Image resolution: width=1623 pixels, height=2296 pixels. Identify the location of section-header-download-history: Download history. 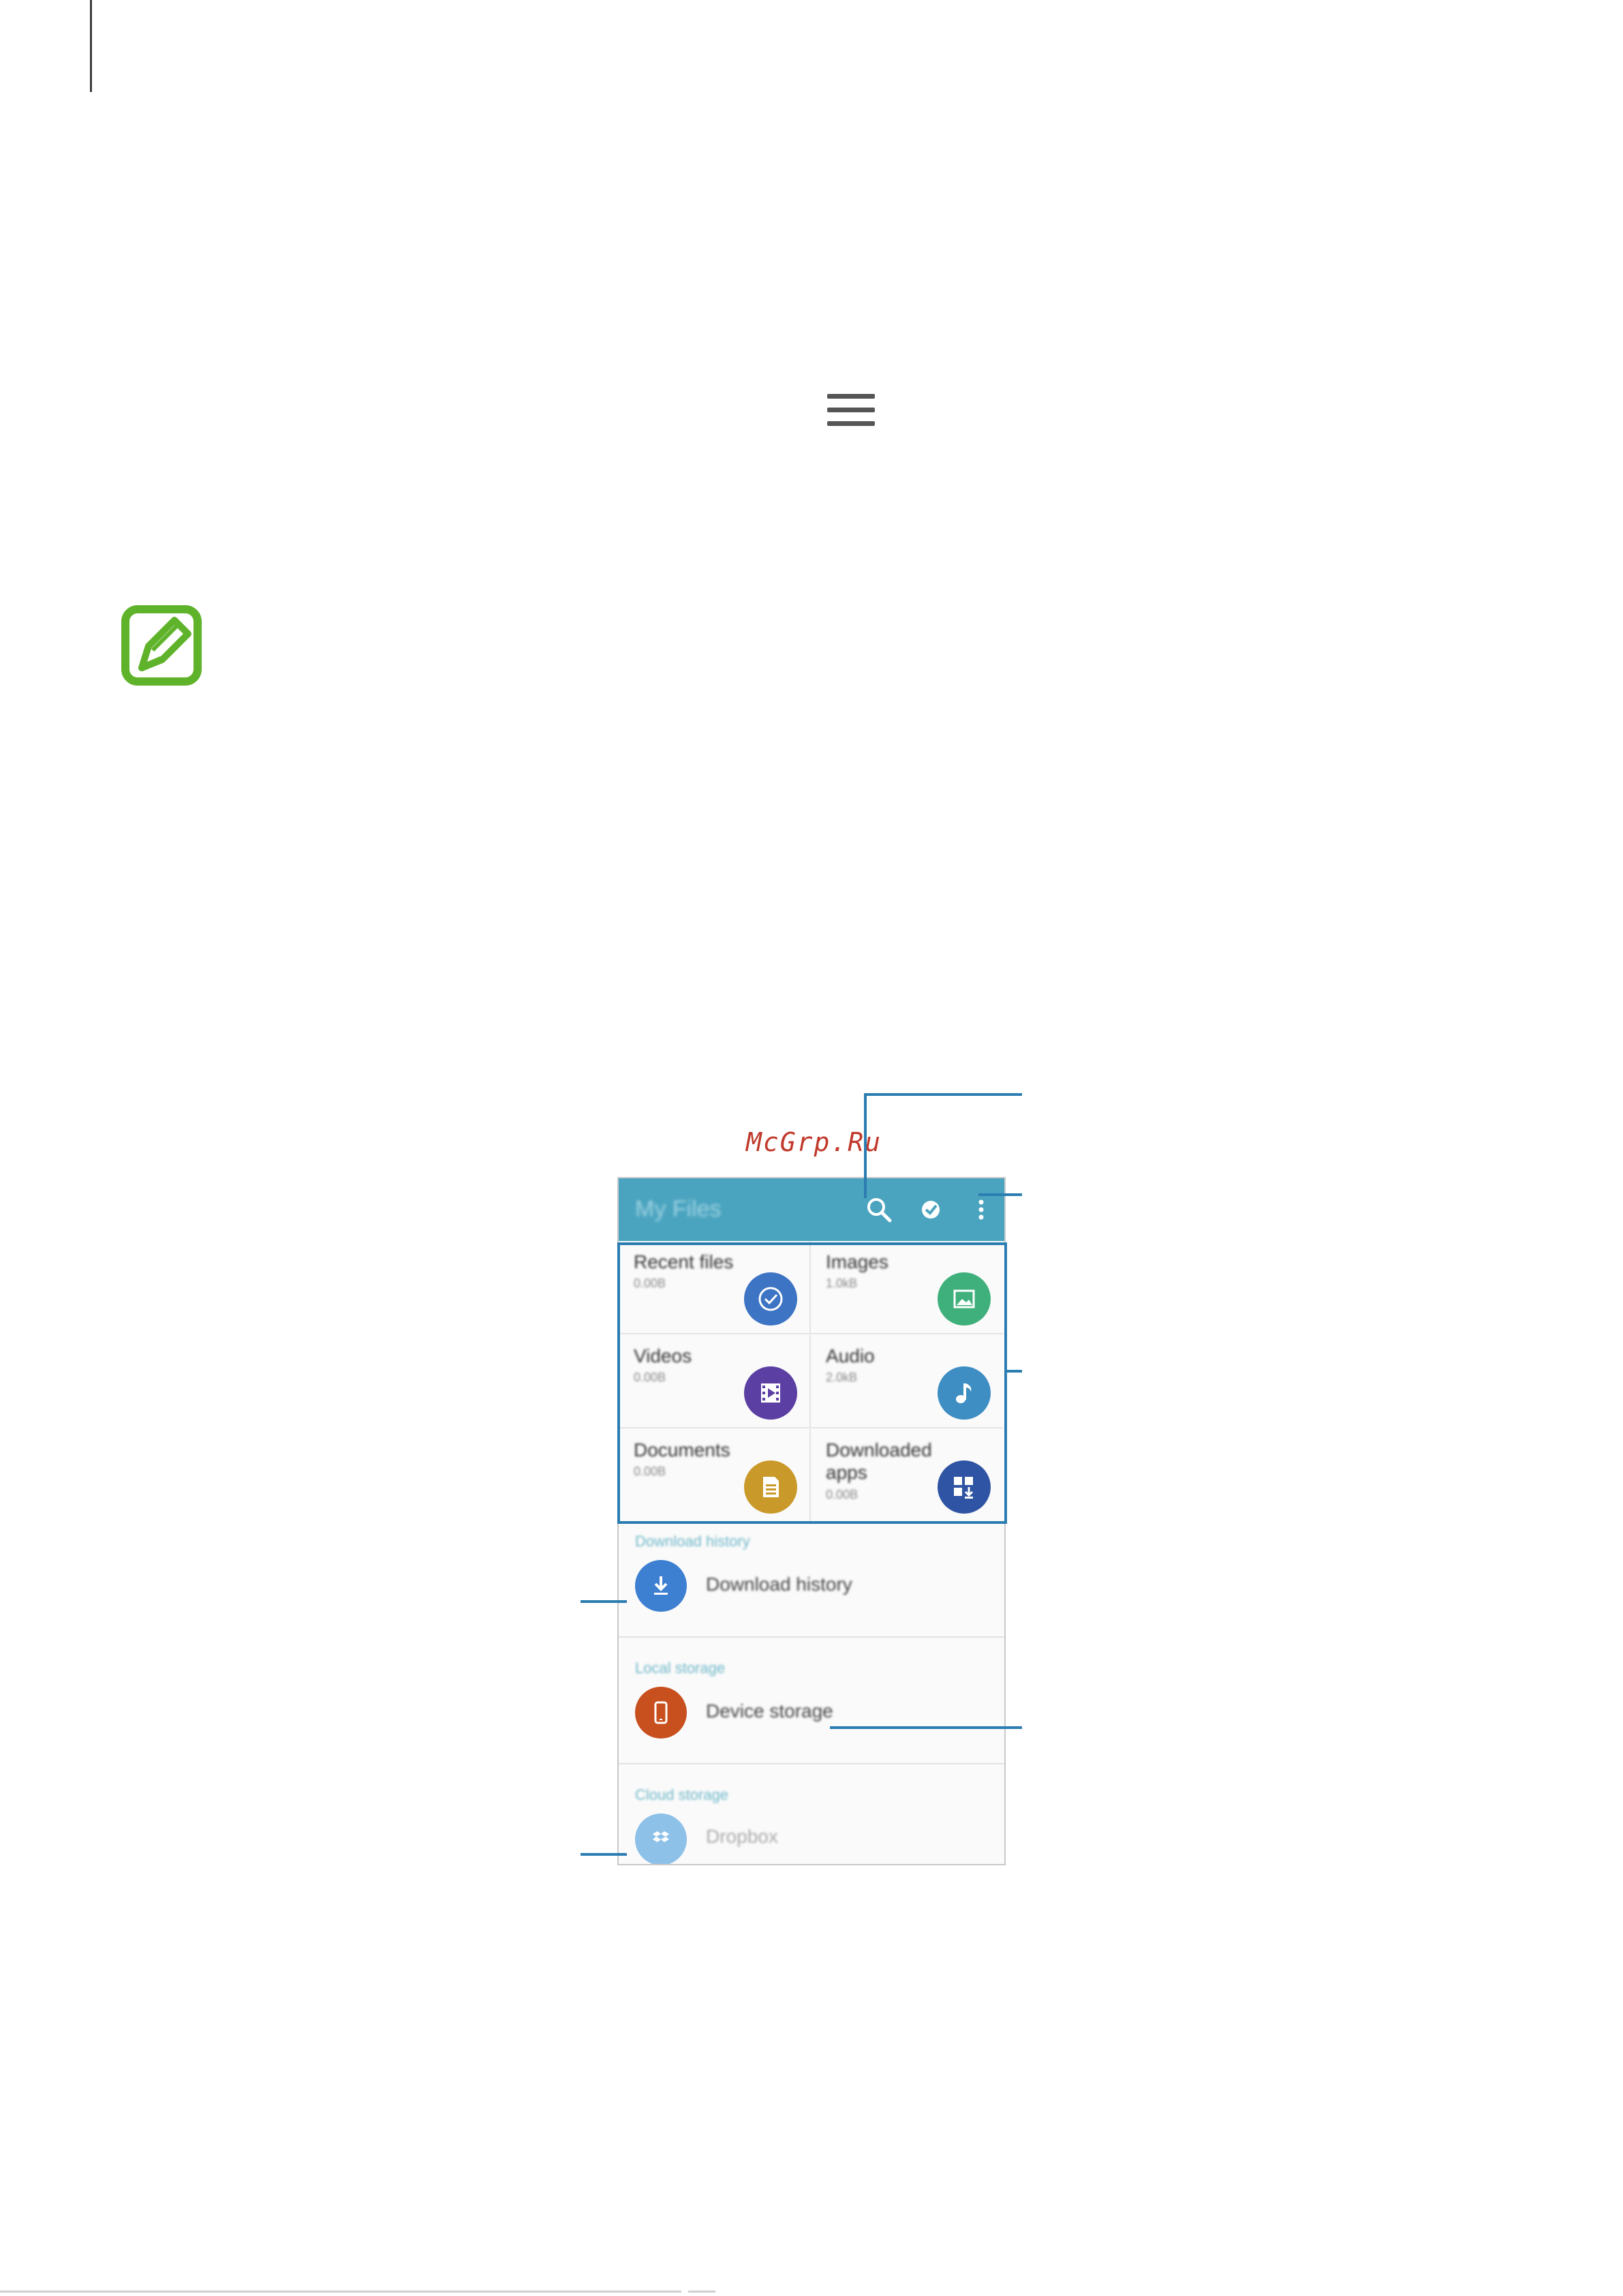
(692, 1541).